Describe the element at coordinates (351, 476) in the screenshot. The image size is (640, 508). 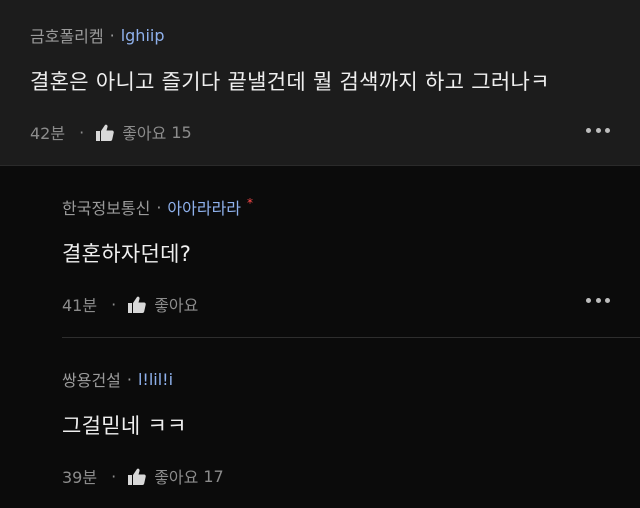
I see `comment-footer: 39분 · 좋아요 17` at that location.